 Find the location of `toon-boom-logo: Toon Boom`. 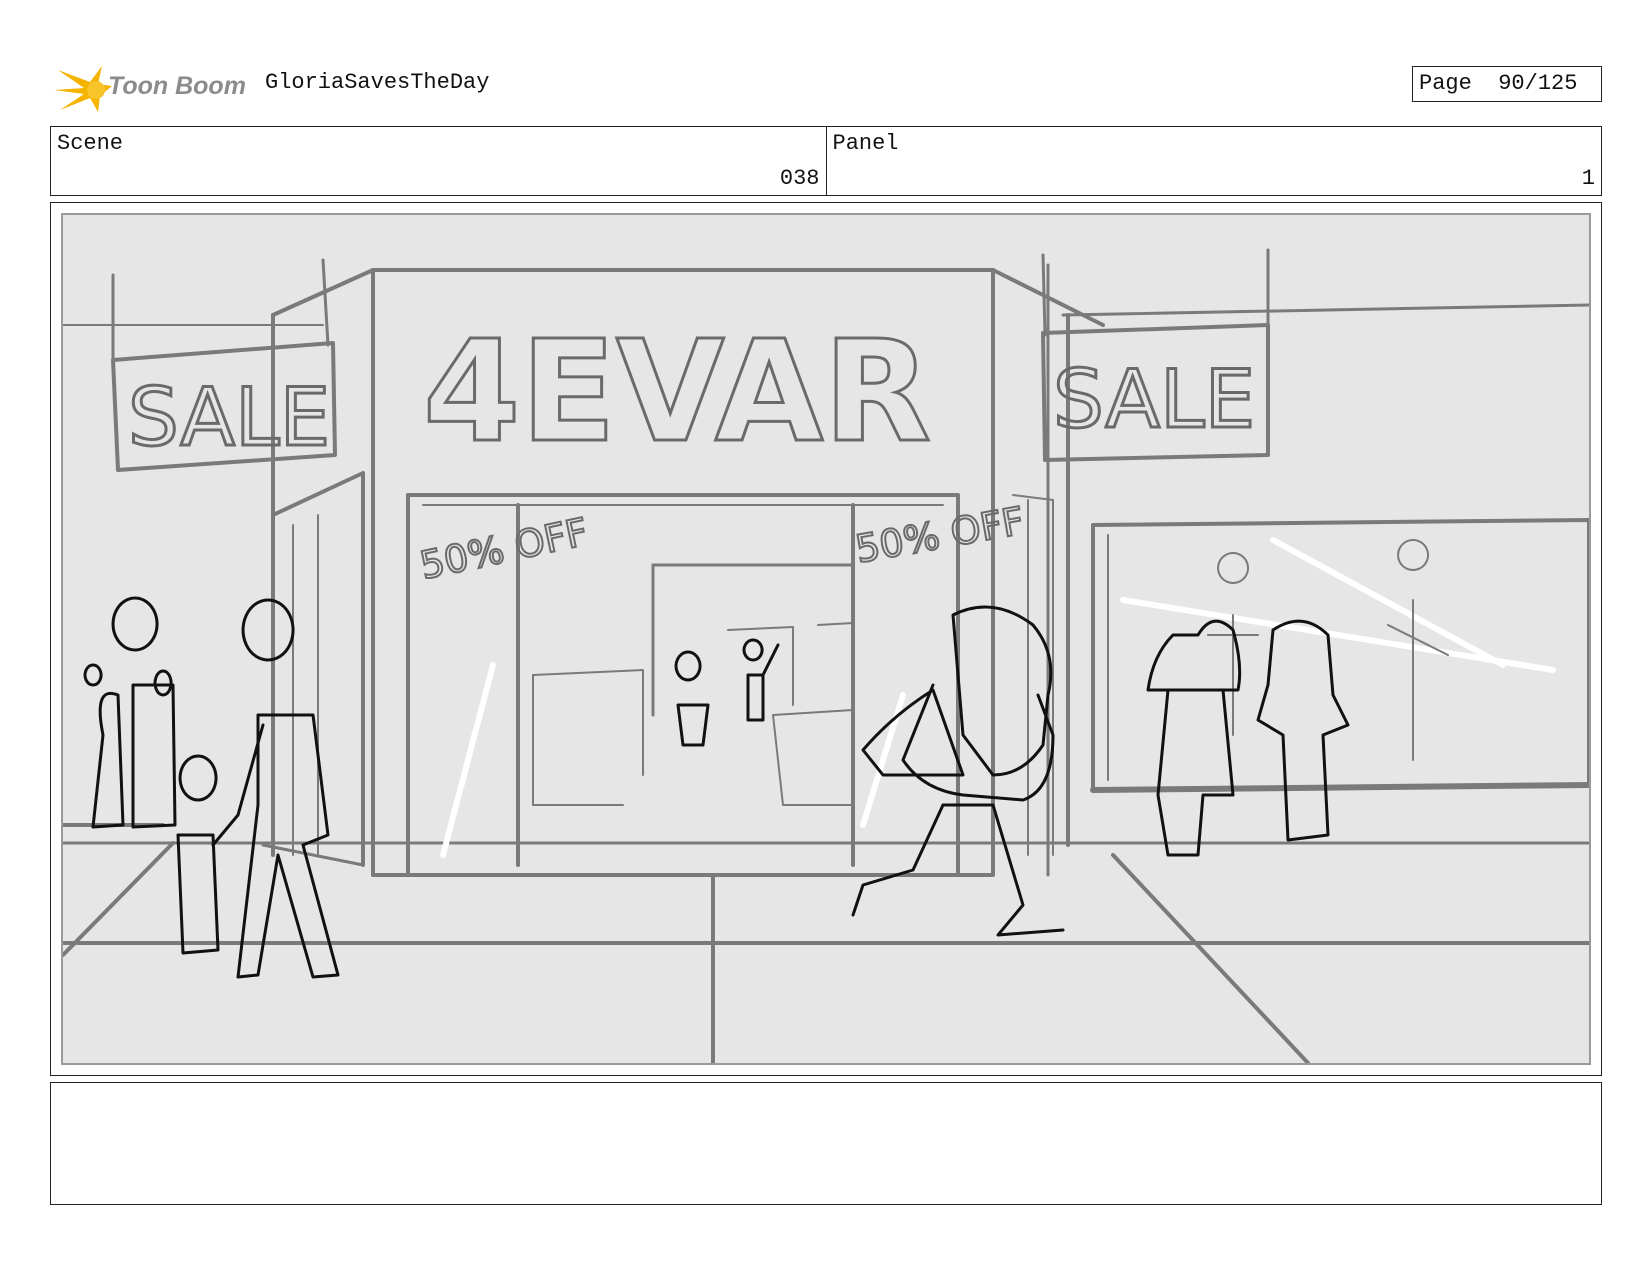

toon-boom-logo: Toon Boom is located at coordinates (150, 89).